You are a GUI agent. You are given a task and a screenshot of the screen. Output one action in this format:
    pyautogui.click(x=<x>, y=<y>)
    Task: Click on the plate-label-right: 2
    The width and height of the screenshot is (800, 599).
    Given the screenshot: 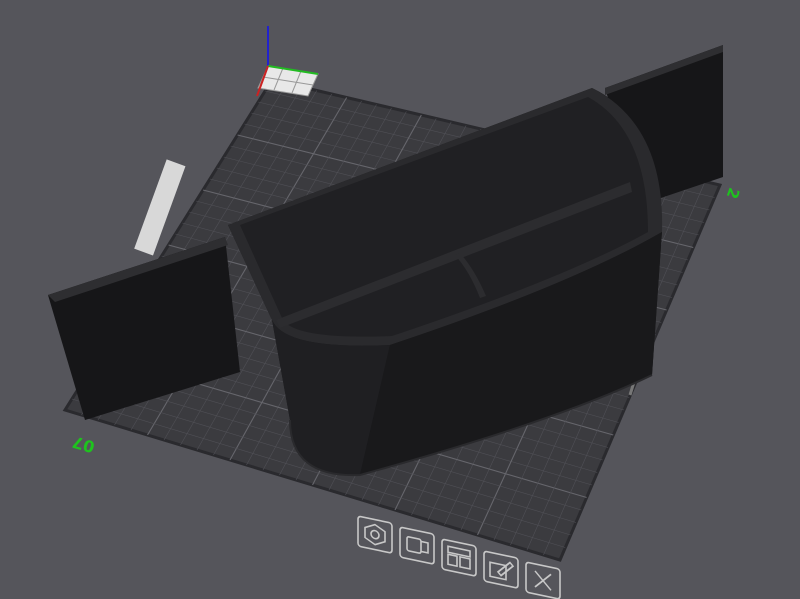 What is the action you would take?
    pyautogui.click(x=733, y=193)
    